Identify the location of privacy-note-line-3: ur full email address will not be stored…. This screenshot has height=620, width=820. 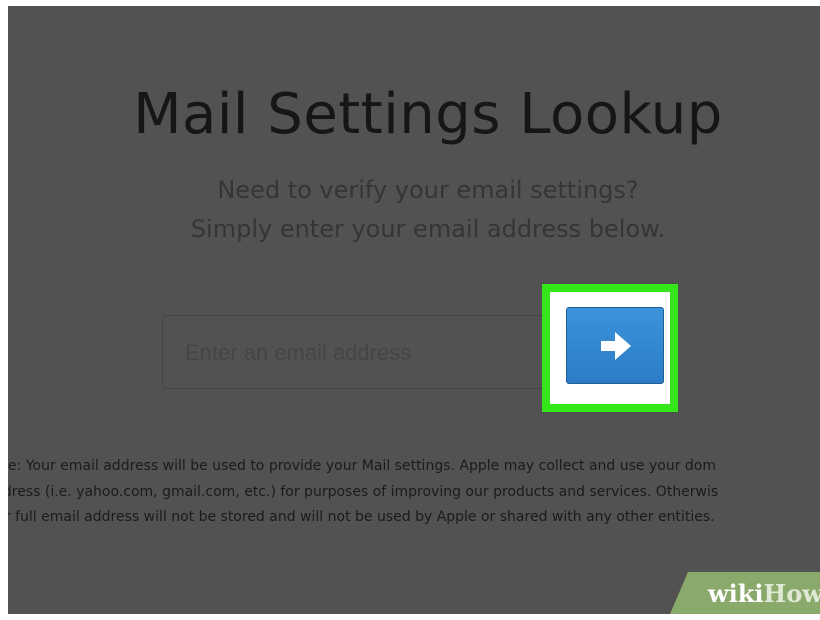
(361, 517).